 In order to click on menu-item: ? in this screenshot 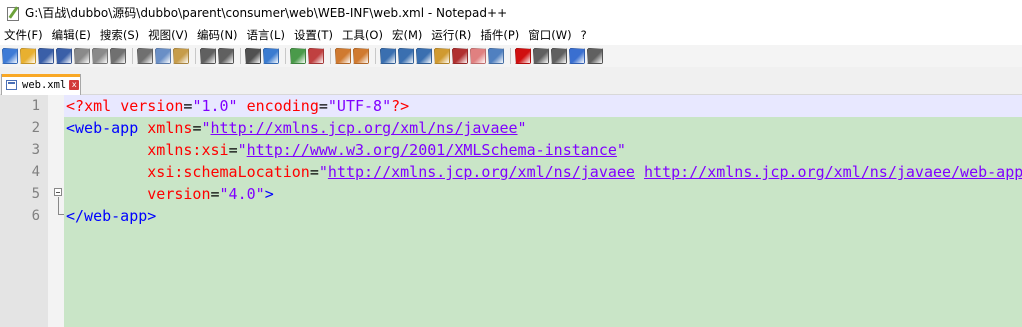, I will do `click(584, 35)`.